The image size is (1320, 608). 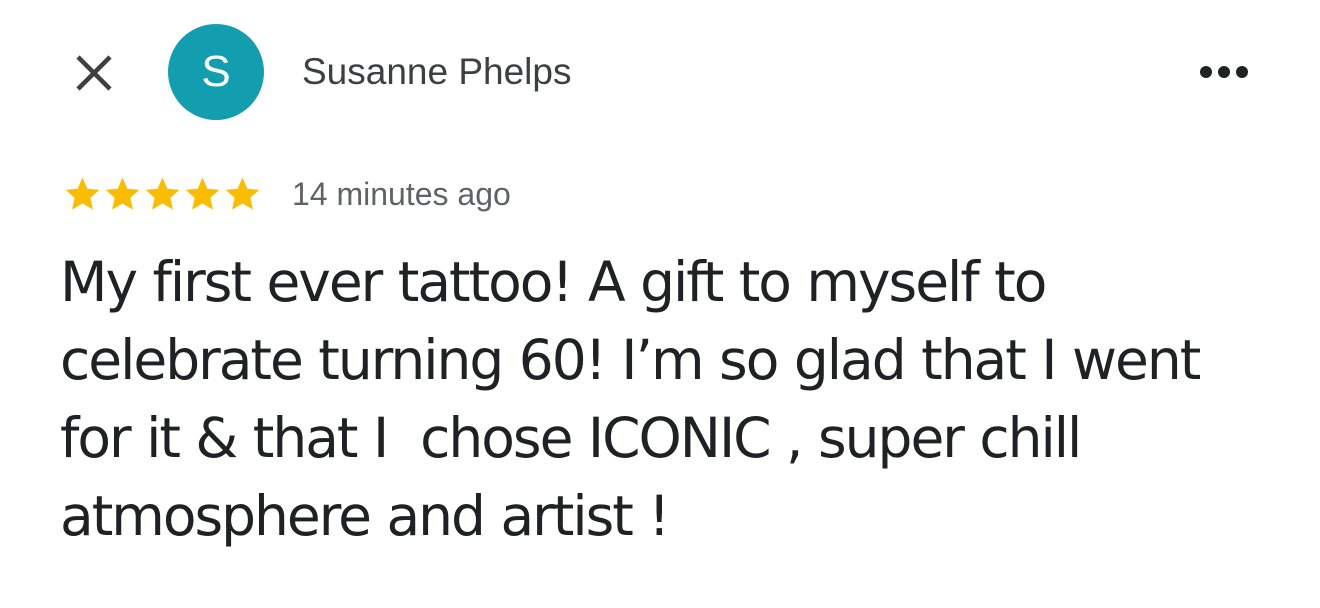 I want to click on more-options-button, so click(x=1224, y=72).